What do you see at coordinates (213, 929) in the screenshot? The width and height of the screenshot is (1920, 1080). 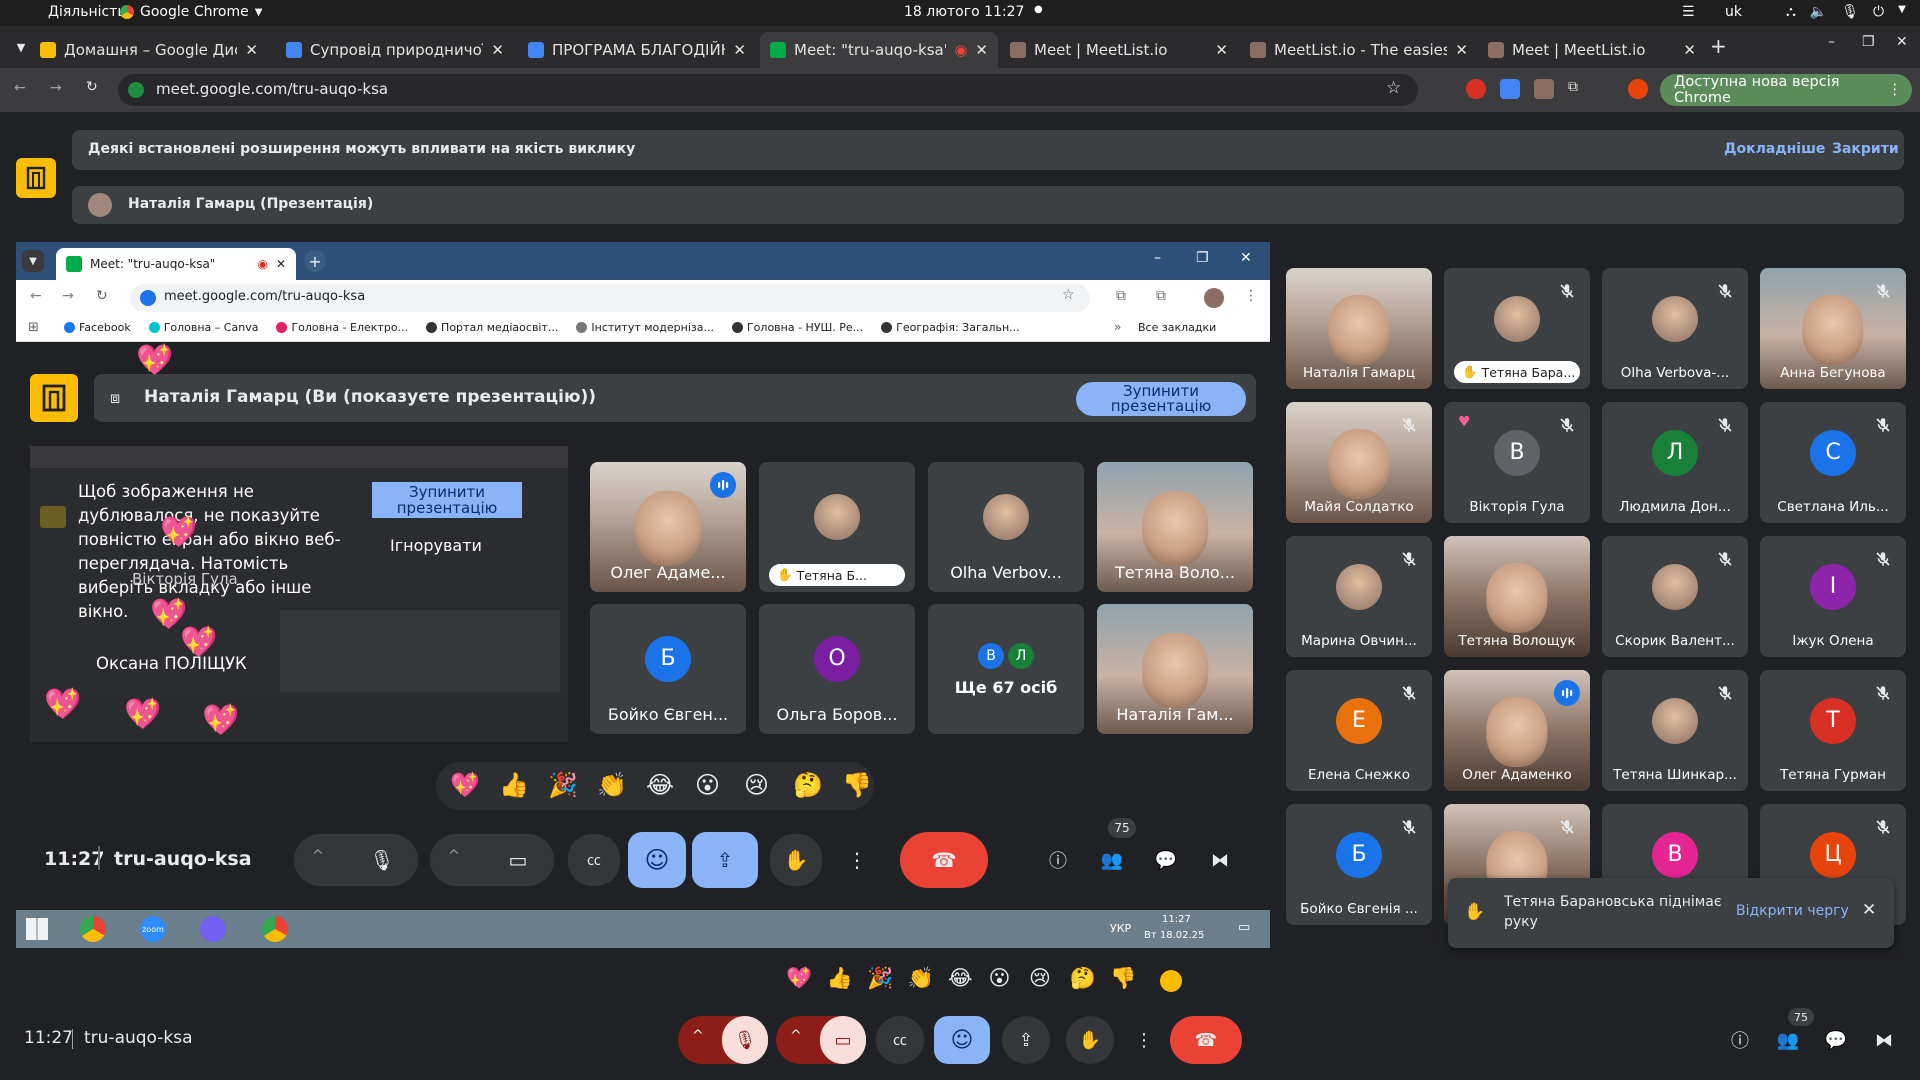 I see `viber-icon` at bounding box center [213, 929].